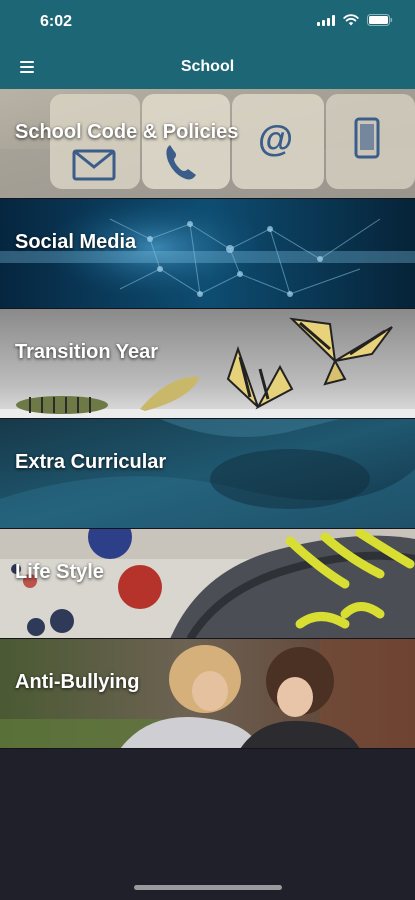  I want to click on status-time: 6:02, so click(56, 21).